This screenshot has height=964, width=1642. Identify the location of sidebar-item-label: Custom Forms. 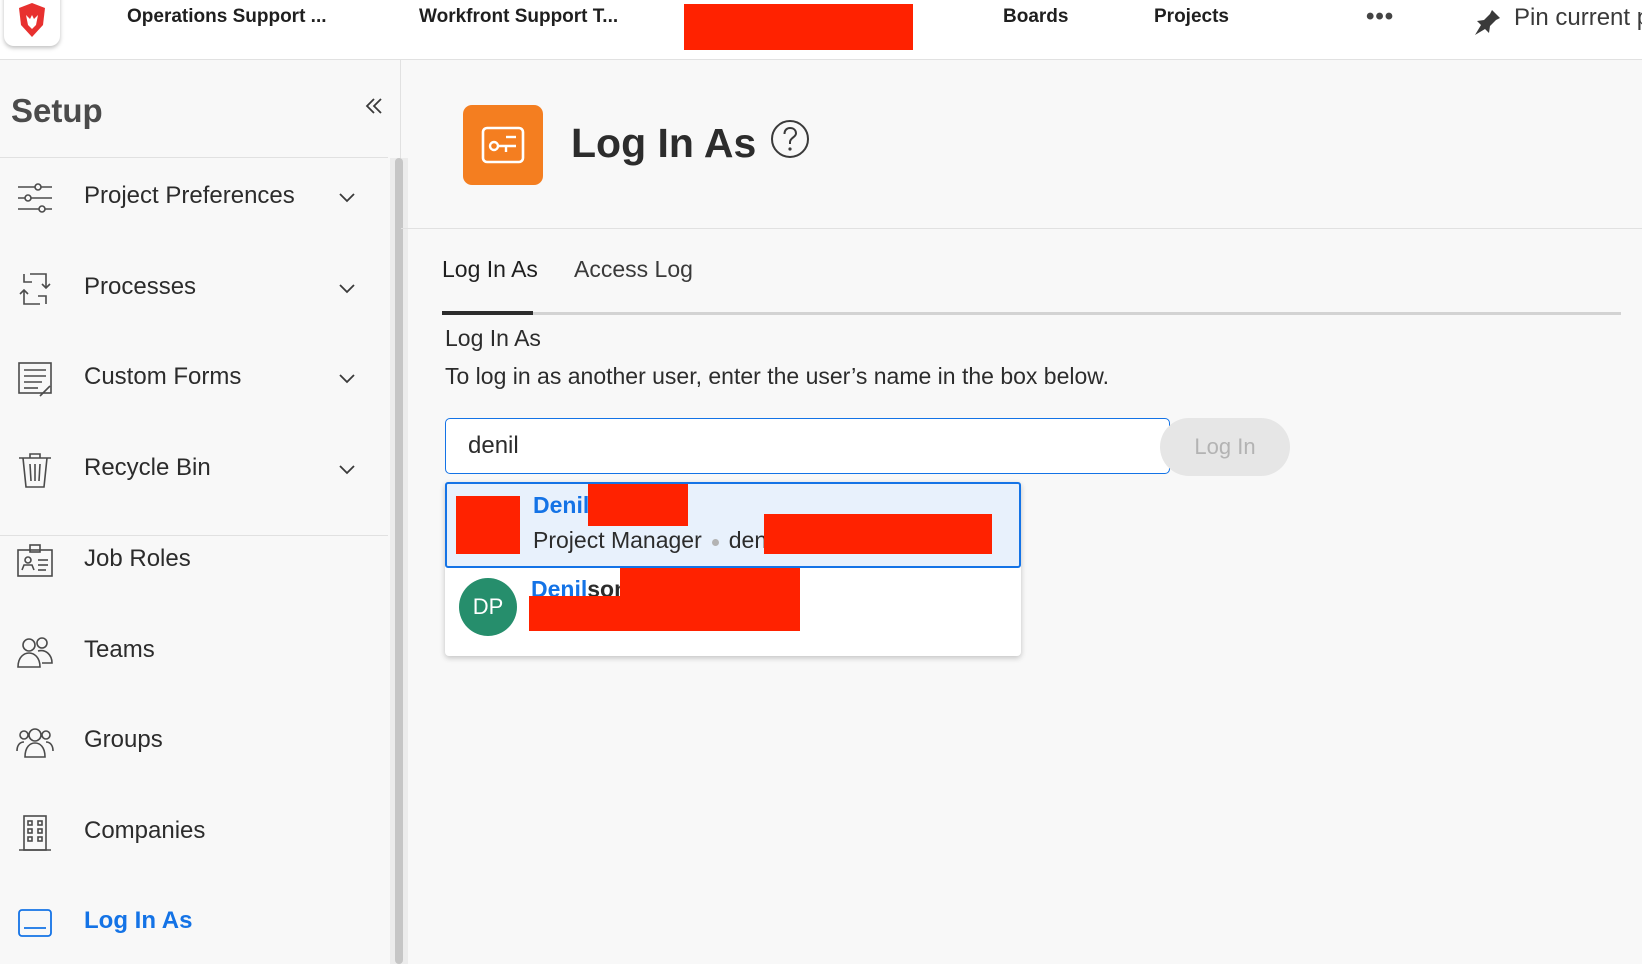
(163, 376).